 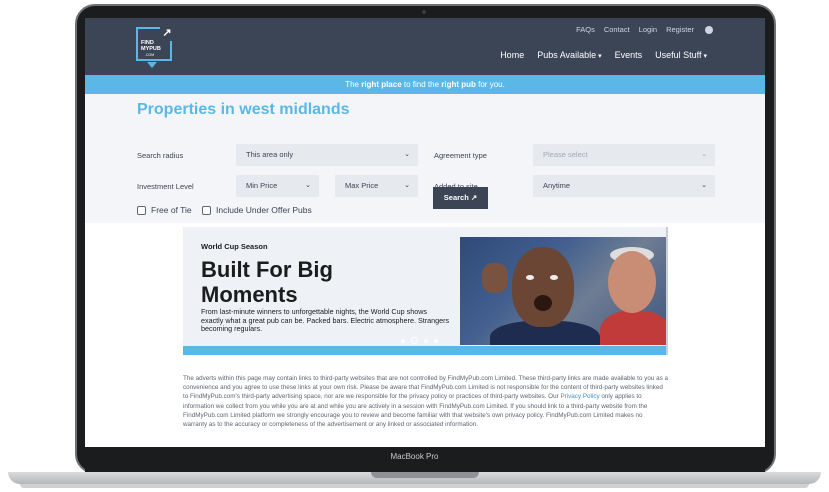 I want to click on advert-edge, so click(x=667, y=291).